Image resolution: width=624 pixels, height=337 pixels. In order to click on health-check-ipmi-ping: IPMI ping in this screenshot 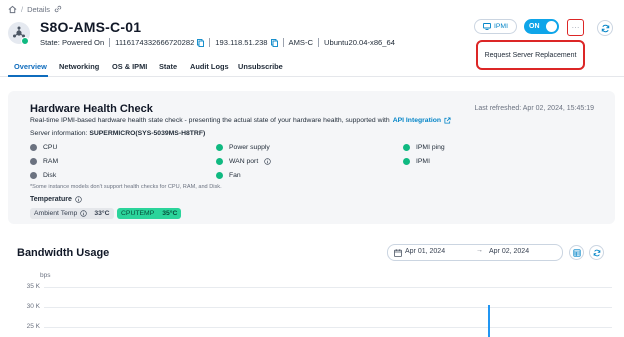, I will do `click(424, 147)`.